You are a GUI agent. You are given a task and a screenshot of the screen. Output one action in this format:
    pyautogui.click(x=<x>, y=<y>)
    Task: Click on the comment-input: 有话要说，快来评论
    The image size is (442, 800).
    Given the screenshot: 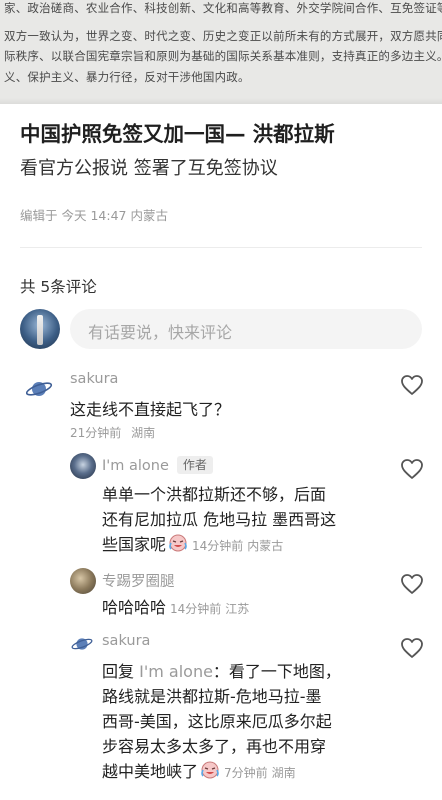 What is the action you would take?
    pyautogui.click(x=246, y=329)
    